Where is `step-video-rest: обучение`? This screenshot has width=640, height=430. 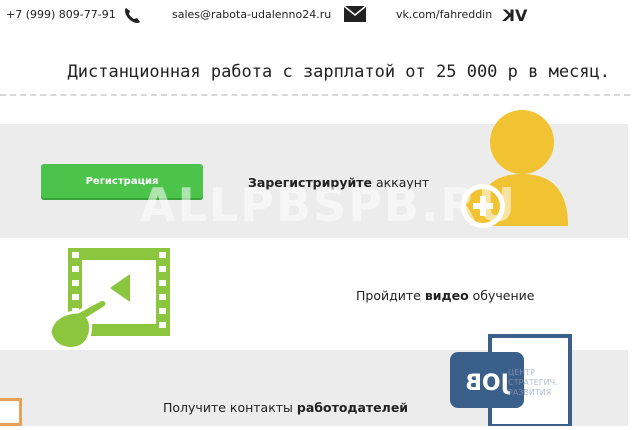 step-video-rest: обучение is located at coordinates (501, 295).